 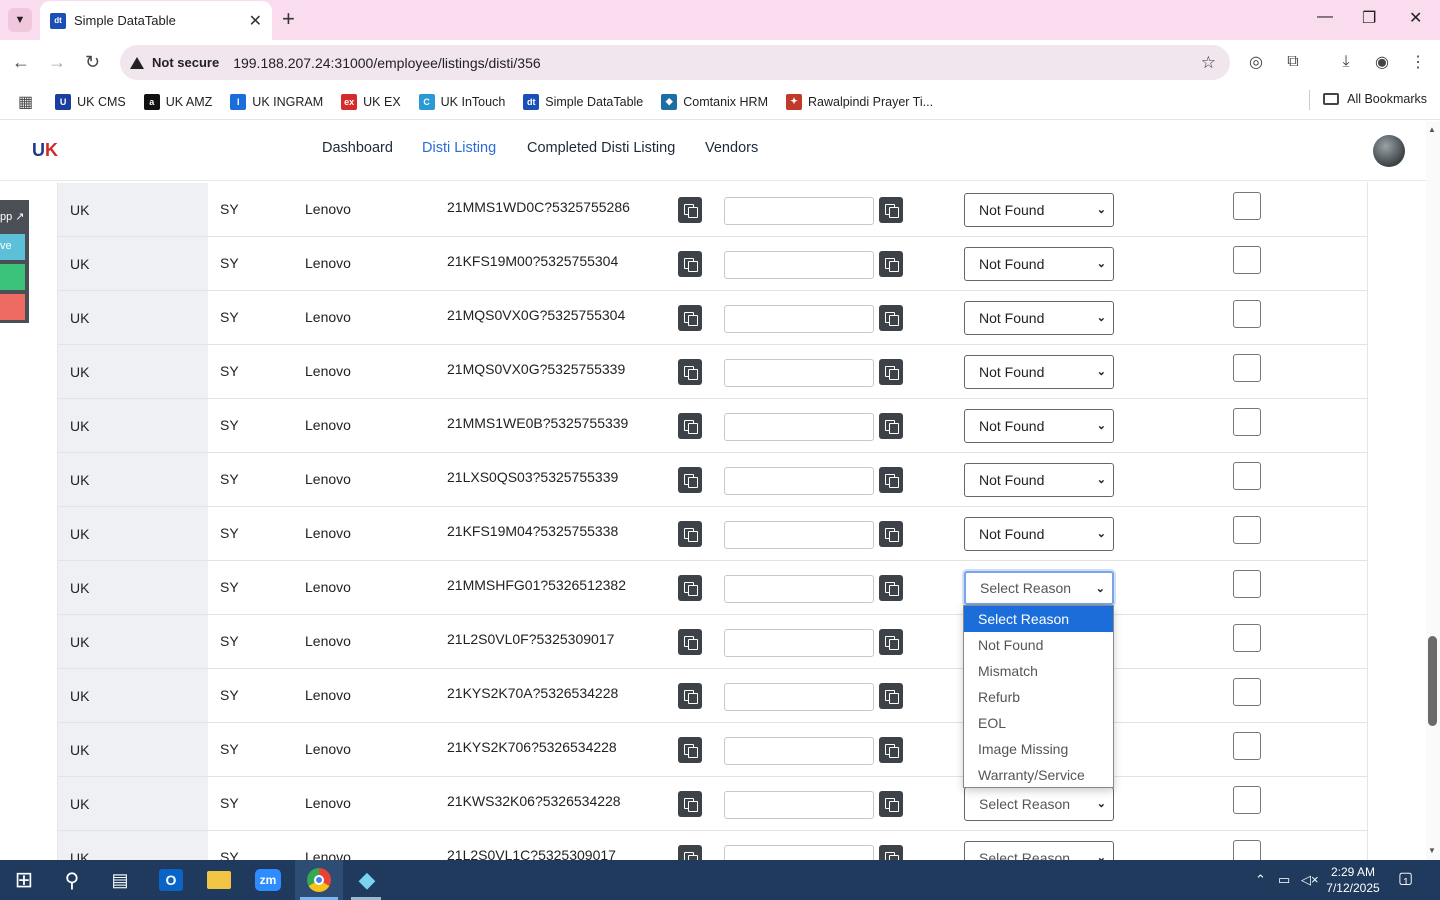 I want to click on all-bookmarks-button: All Bookmarks, so click(x=1375, y=99).